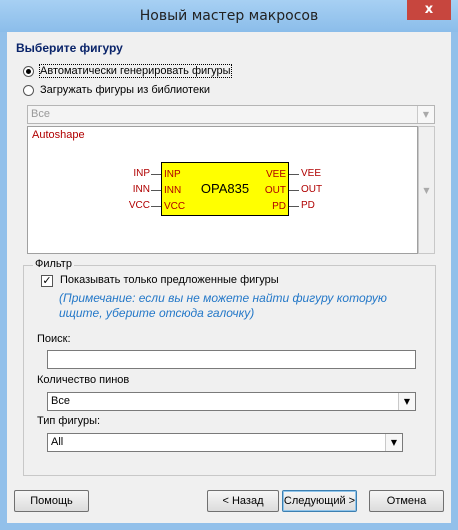 This screenshot has width=458, height=530. What do you see at coordinates (454, 281) in the screenshot?
I see `window-frame-right` at bounding box center [454, 281].